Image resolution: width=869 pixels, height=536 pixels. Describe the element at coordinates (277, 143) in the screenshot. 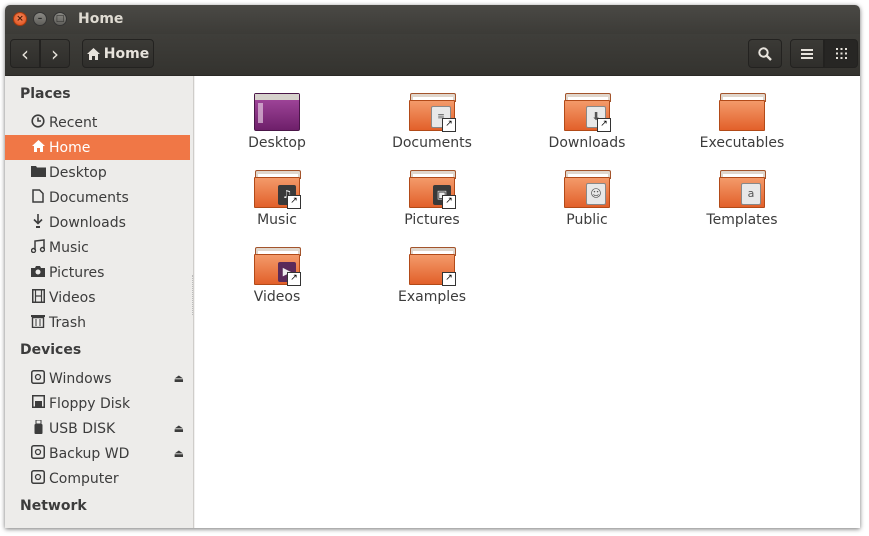

I see `file-item-label: Desktop` at that location.